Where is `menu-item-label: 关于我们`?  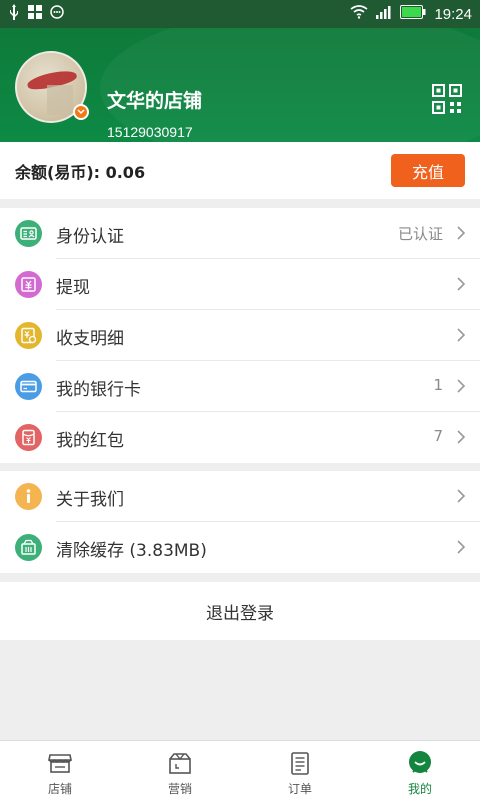
menu-item-label: 关于我们 is located at coordinates (90, 500).